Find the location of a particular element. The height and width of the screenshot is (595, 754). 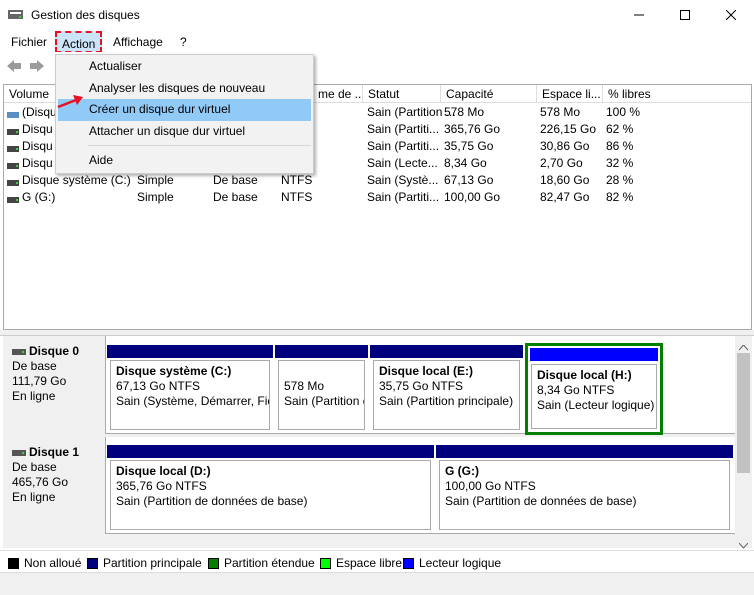

partition-title: Disque local (D:) is located at coordinates (163, 471).